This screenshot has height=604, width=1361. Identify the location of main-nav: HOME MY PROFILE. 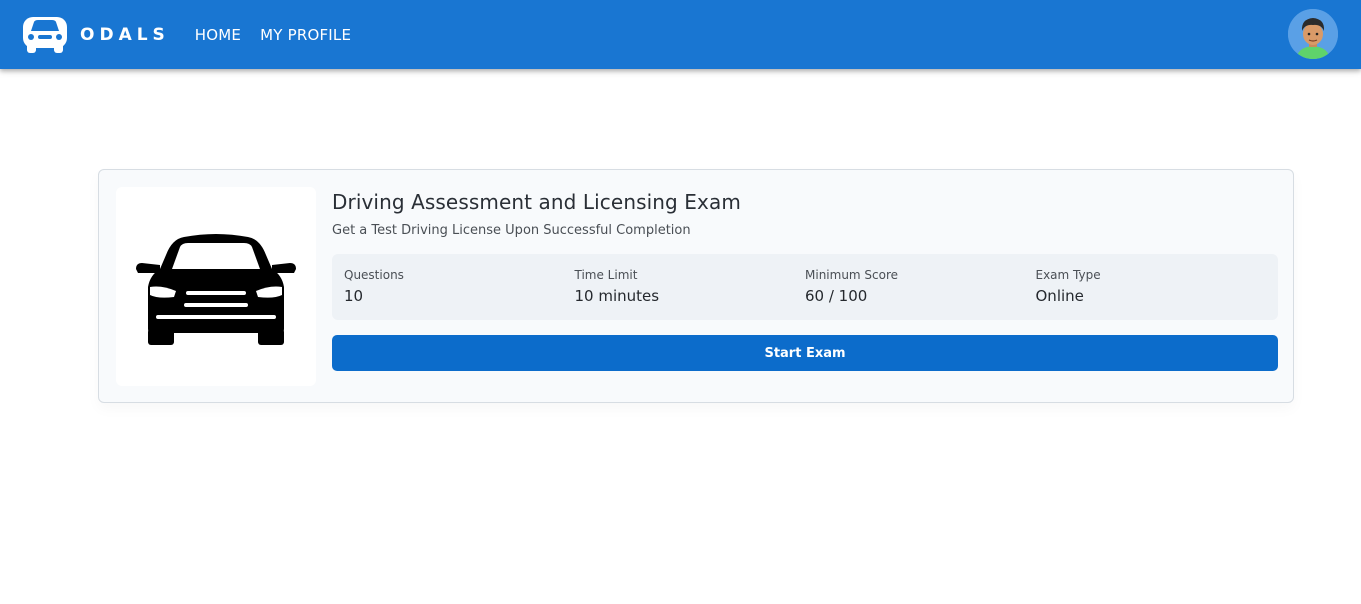
(282, 35).